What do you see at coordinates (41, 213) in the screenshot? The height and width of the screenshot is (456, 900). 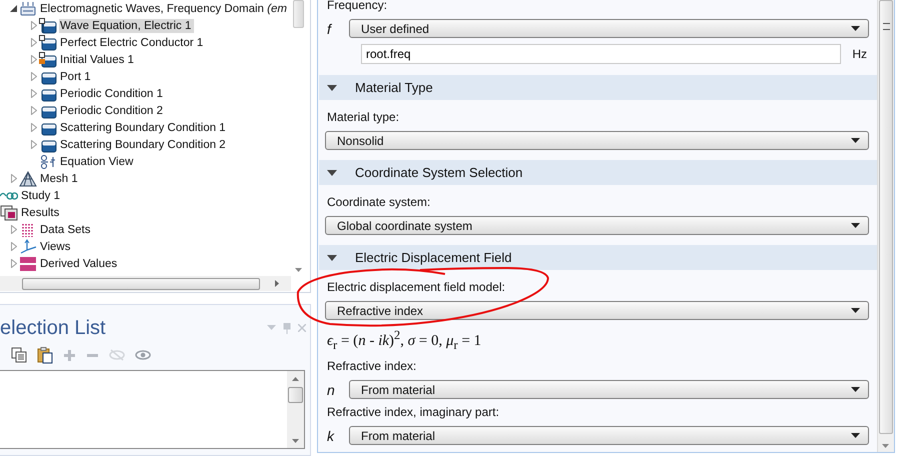 I see `tree-item: Results` at bounding box center [41, 213].